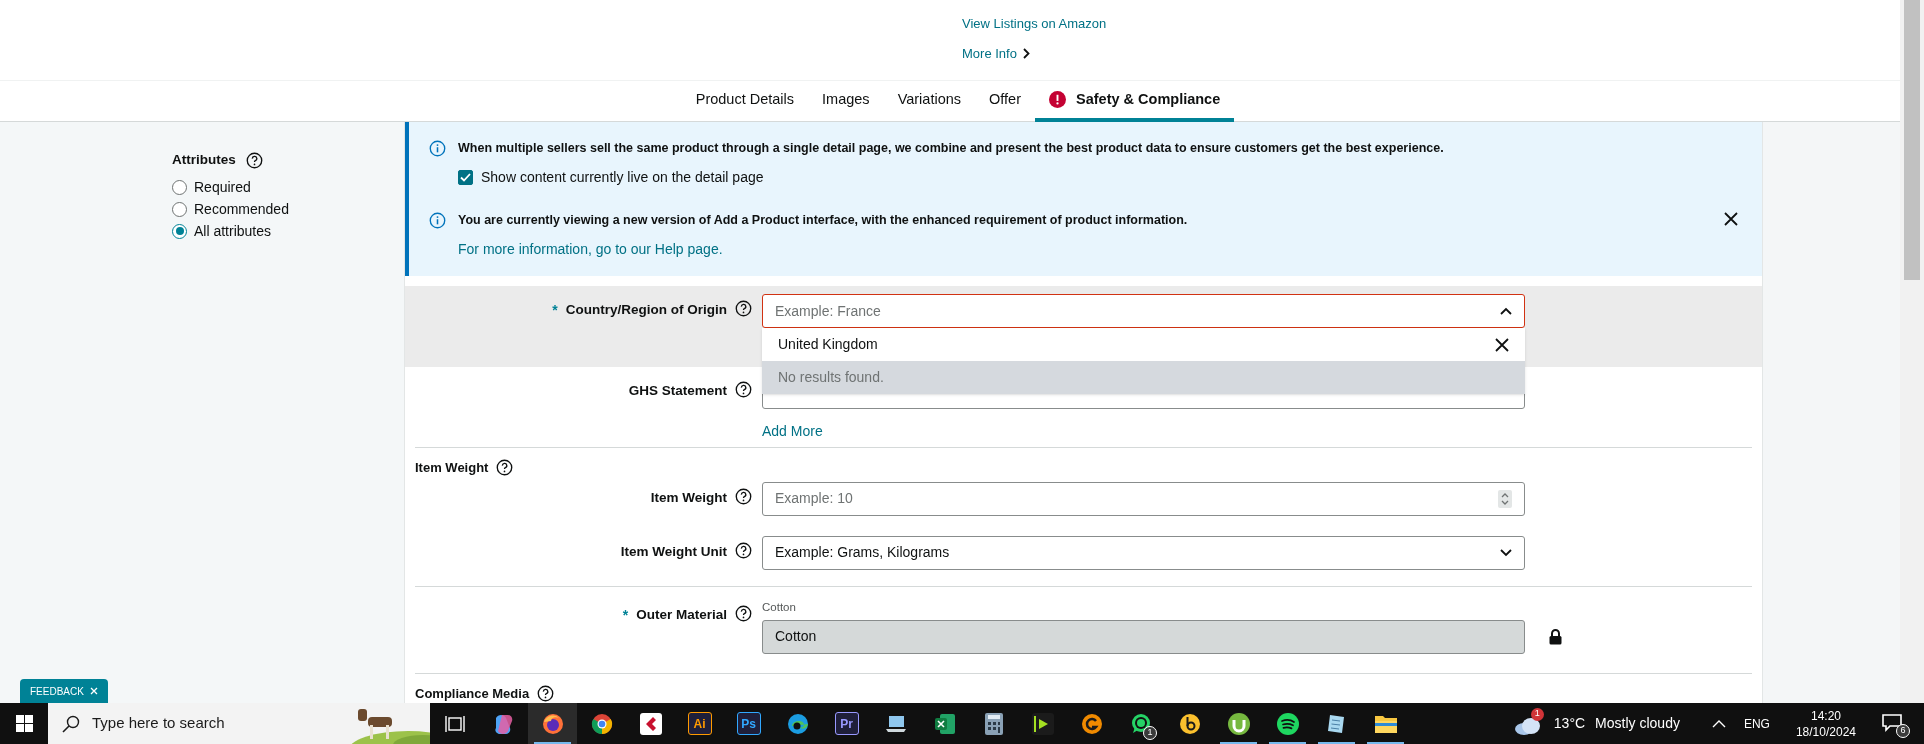 This screenshot has width=1924, height=744. I want to click on windows-icon, so click(24, 723).